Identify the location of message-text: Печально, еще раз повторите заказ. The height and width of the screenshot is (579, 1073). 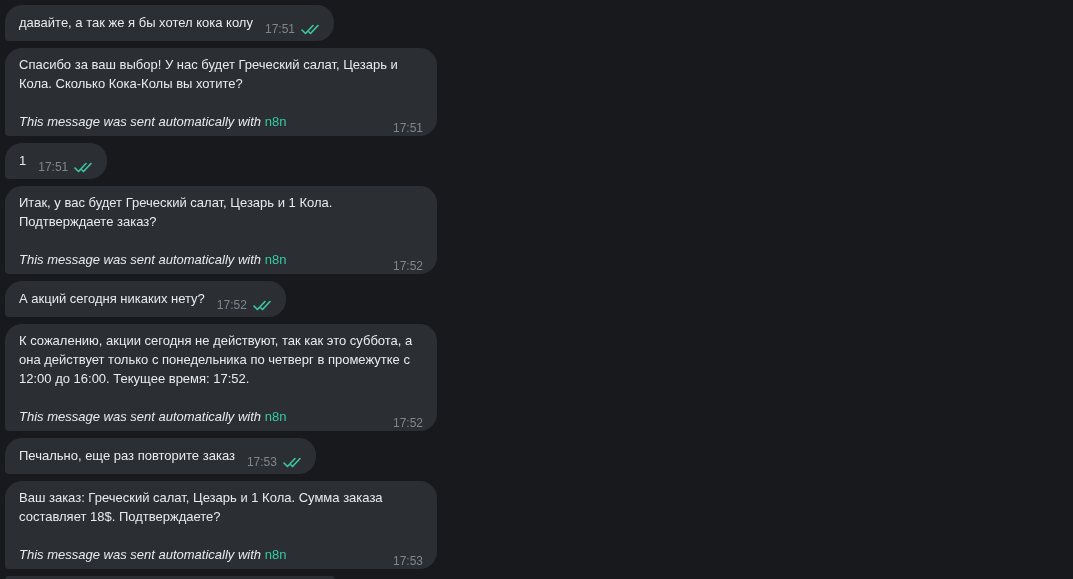
(127, 456).